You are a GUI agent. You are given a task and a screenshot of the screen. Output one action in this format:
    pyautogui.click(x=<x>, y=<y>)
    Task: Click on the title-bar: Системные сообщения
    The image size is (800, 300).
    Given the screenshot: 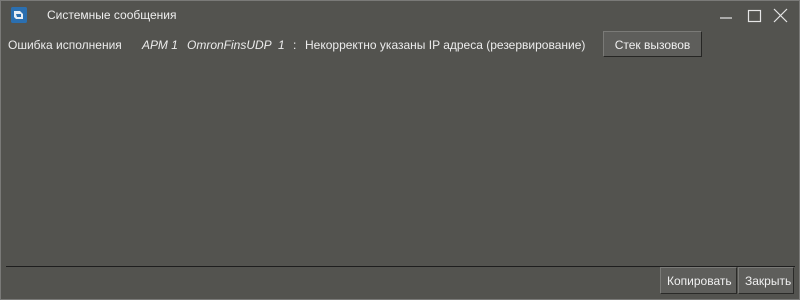 What is the action you would take?
    pyautogui.click(x=400, y=15)
    